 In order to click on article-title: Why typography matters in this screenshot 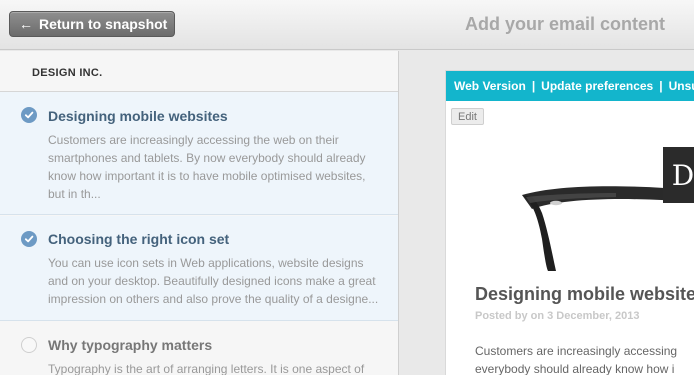, I will do `click(130, 345)`.